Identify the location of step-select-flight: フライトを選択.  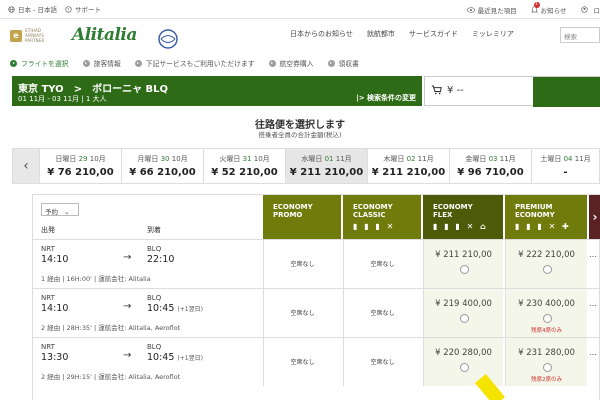
(39, 63).